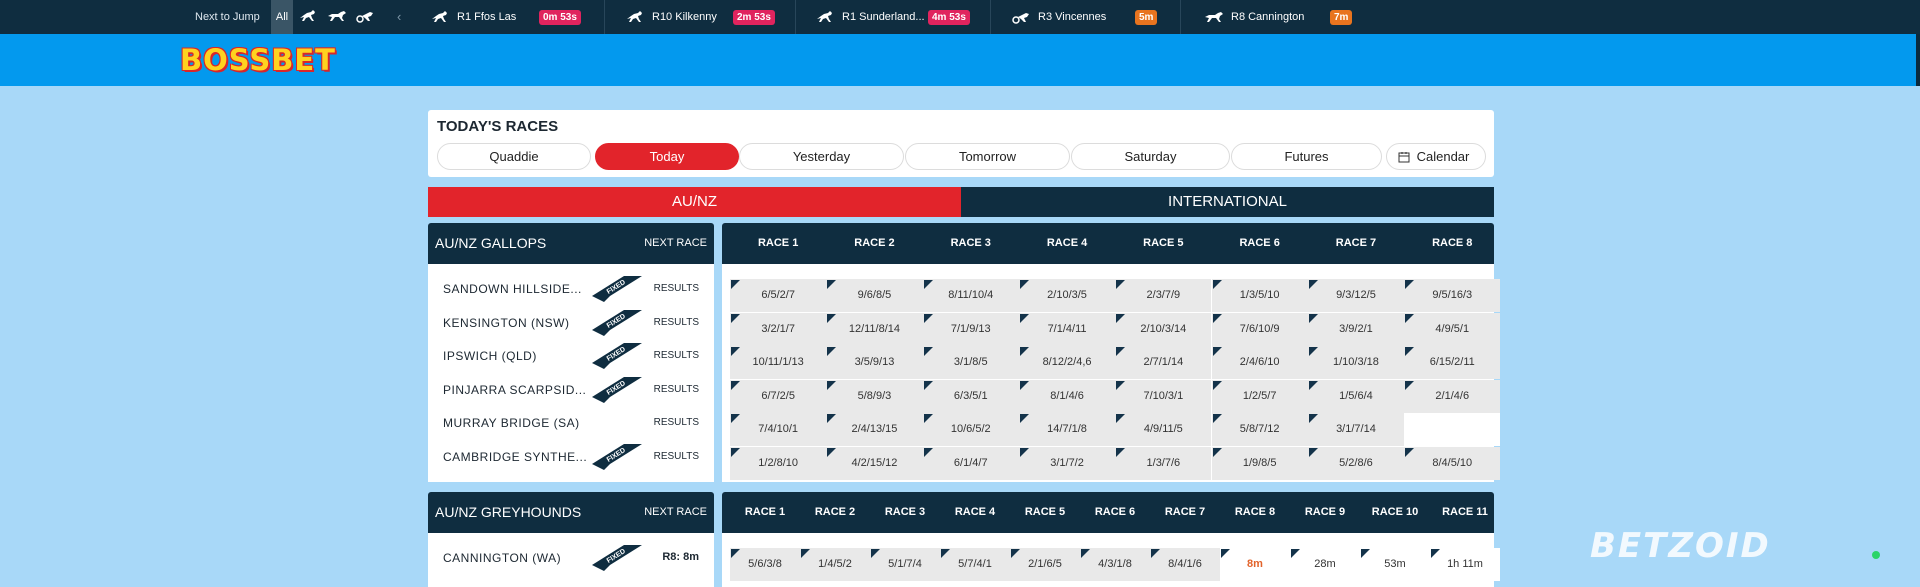 Image resolution: width=1920 pixels, height=587 pixels. I want to click on race-result-cell: 2/3/7/9, so click(1163, 295).